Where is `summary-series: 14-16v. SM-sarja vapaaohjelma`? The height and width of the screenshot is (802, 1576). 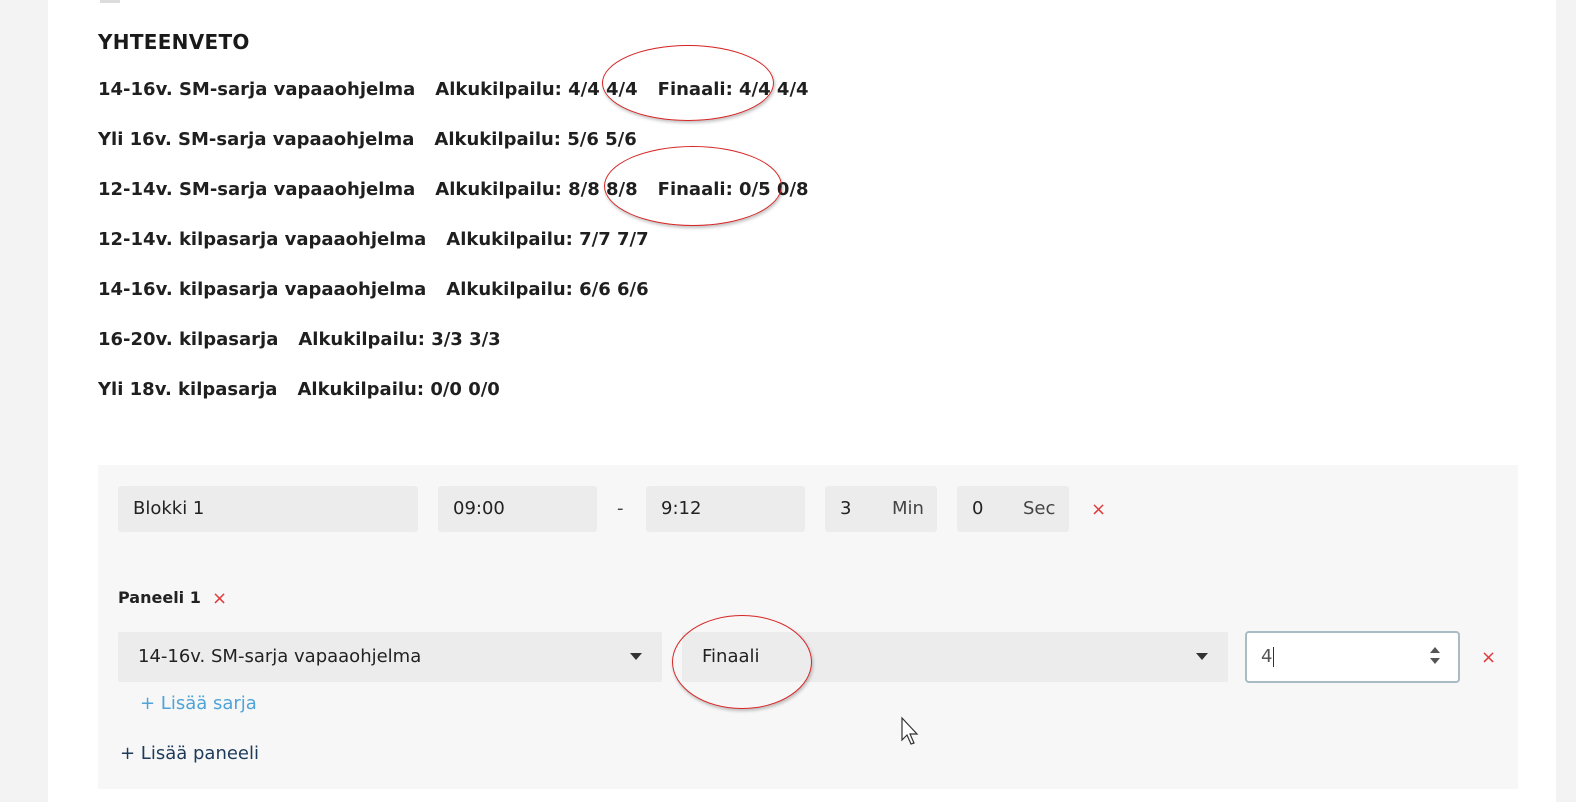
summary-series: 14-16v. SM-sarja vapaaohjelma is located at coordinates (257, 89).